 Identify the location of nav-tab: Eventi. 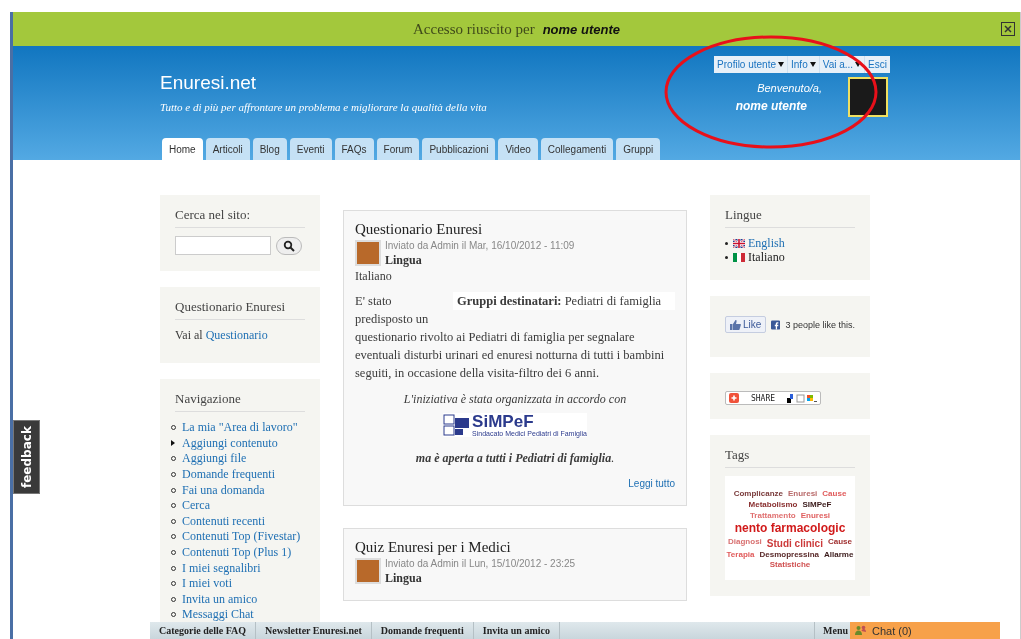
(310, 149).